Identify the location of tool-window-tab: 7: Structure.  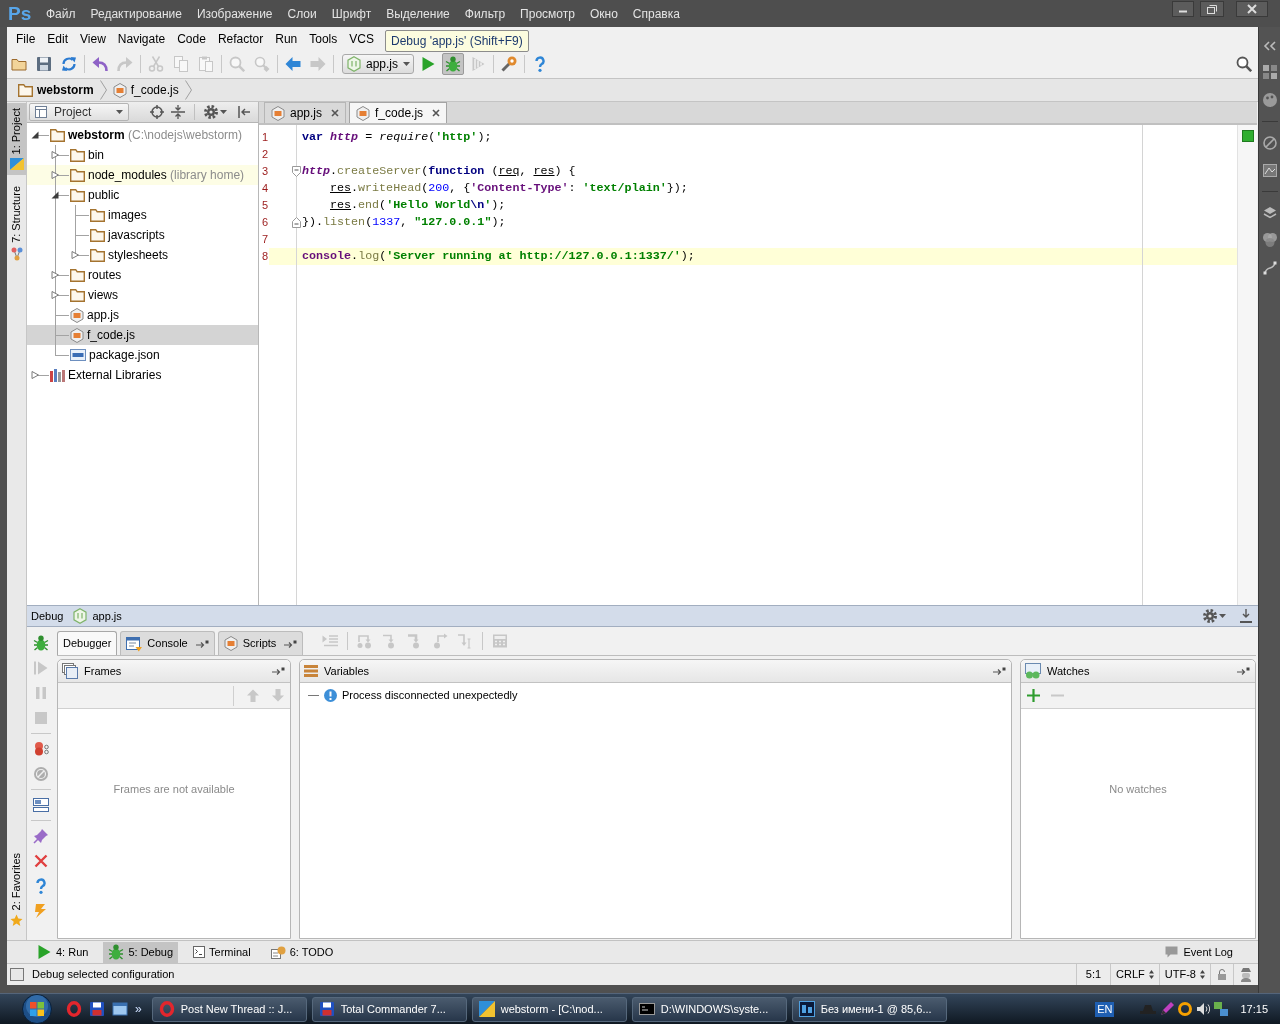
(16, 224).